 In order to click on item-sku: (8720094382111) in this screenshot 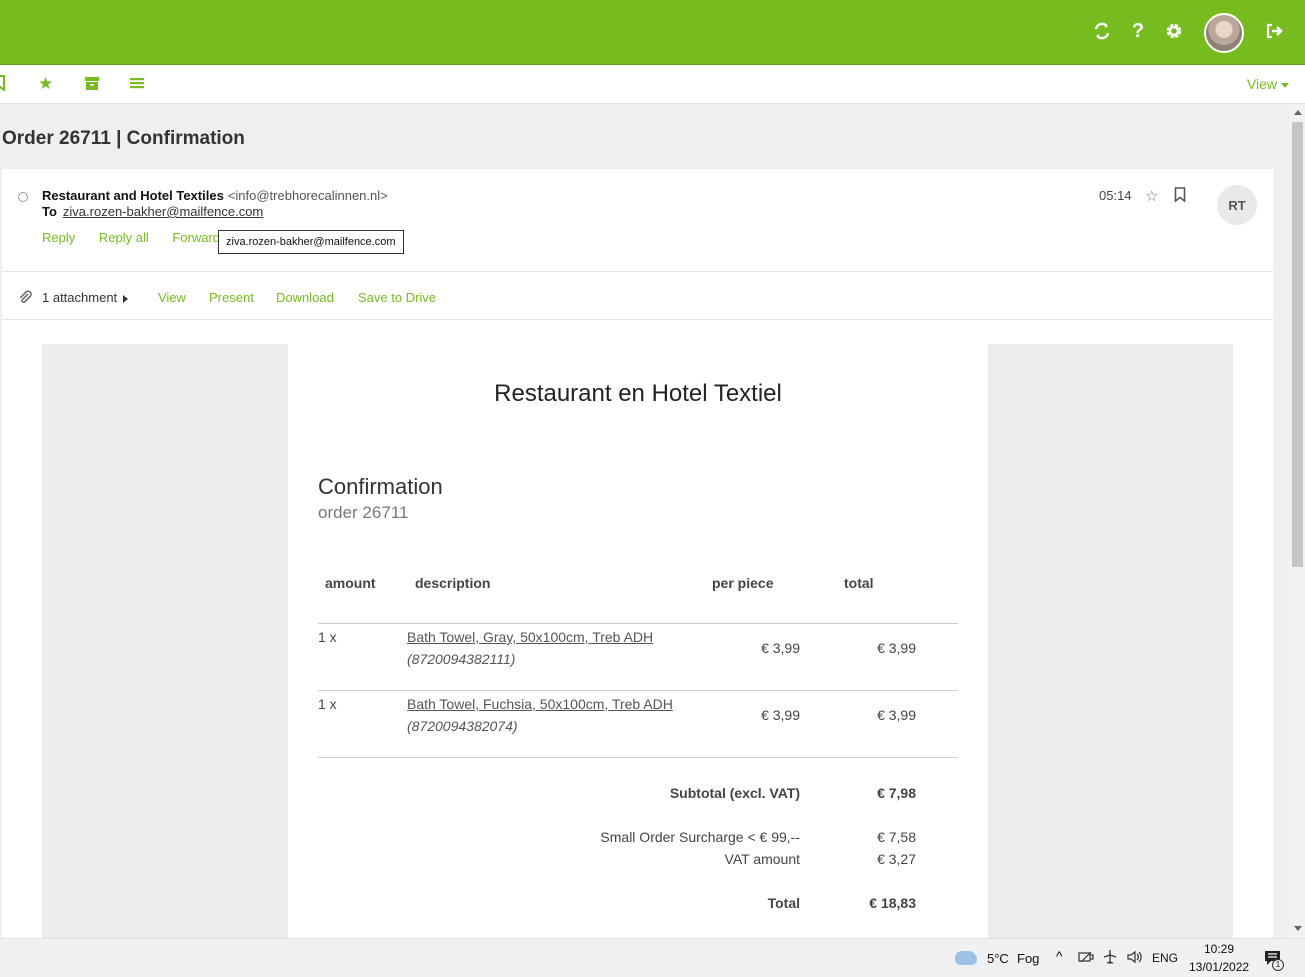, I will do `click(461, 659)`.